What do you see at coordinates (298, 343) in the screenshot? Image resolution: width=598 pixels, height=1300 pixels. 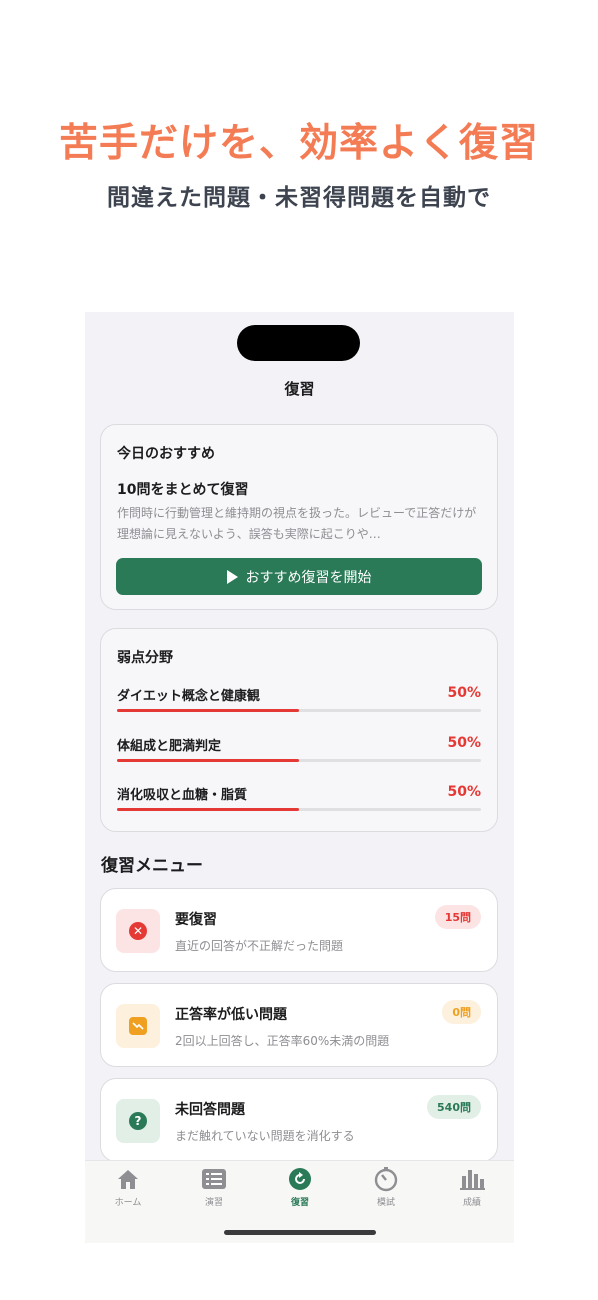 I see `dynamic-island` at bounding box center [298, 343].